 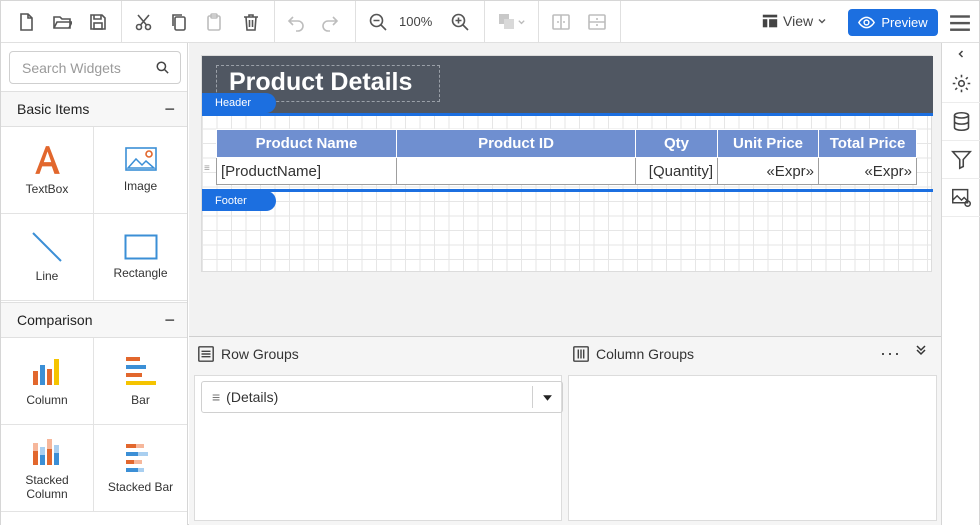 I want to click on widget-label: Column, so click(x=47, y=400).